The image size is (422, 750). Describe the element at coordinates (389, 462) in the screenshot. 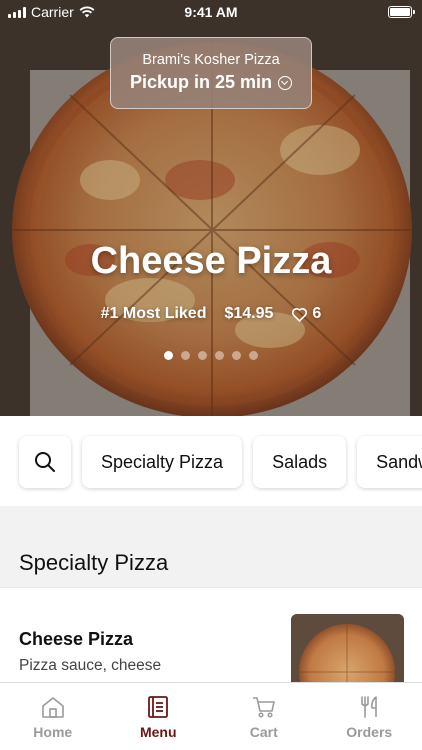

I see `category-chip-sandwiches: Sandwiches` at that location.